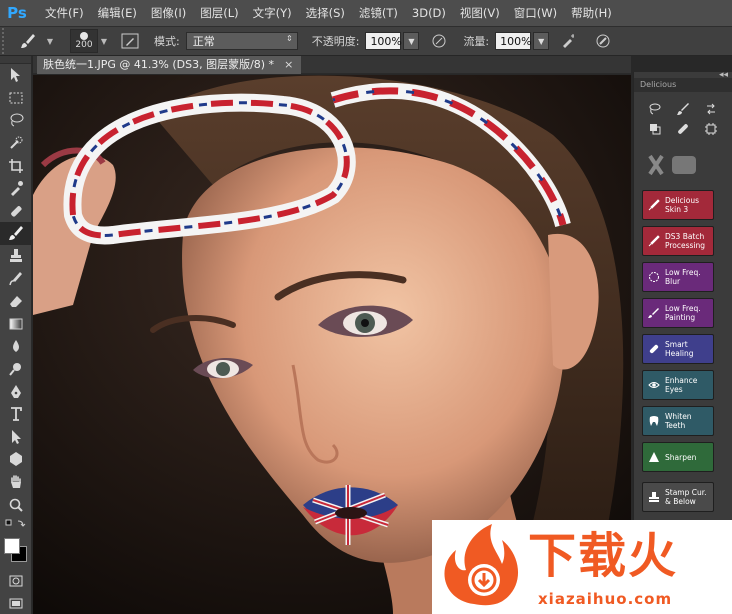 The height and width of the screenshot is (614, 732). Describe the element at coordinates (16, 482) in the screenshot. I see `hand-tool-icon` at that location.